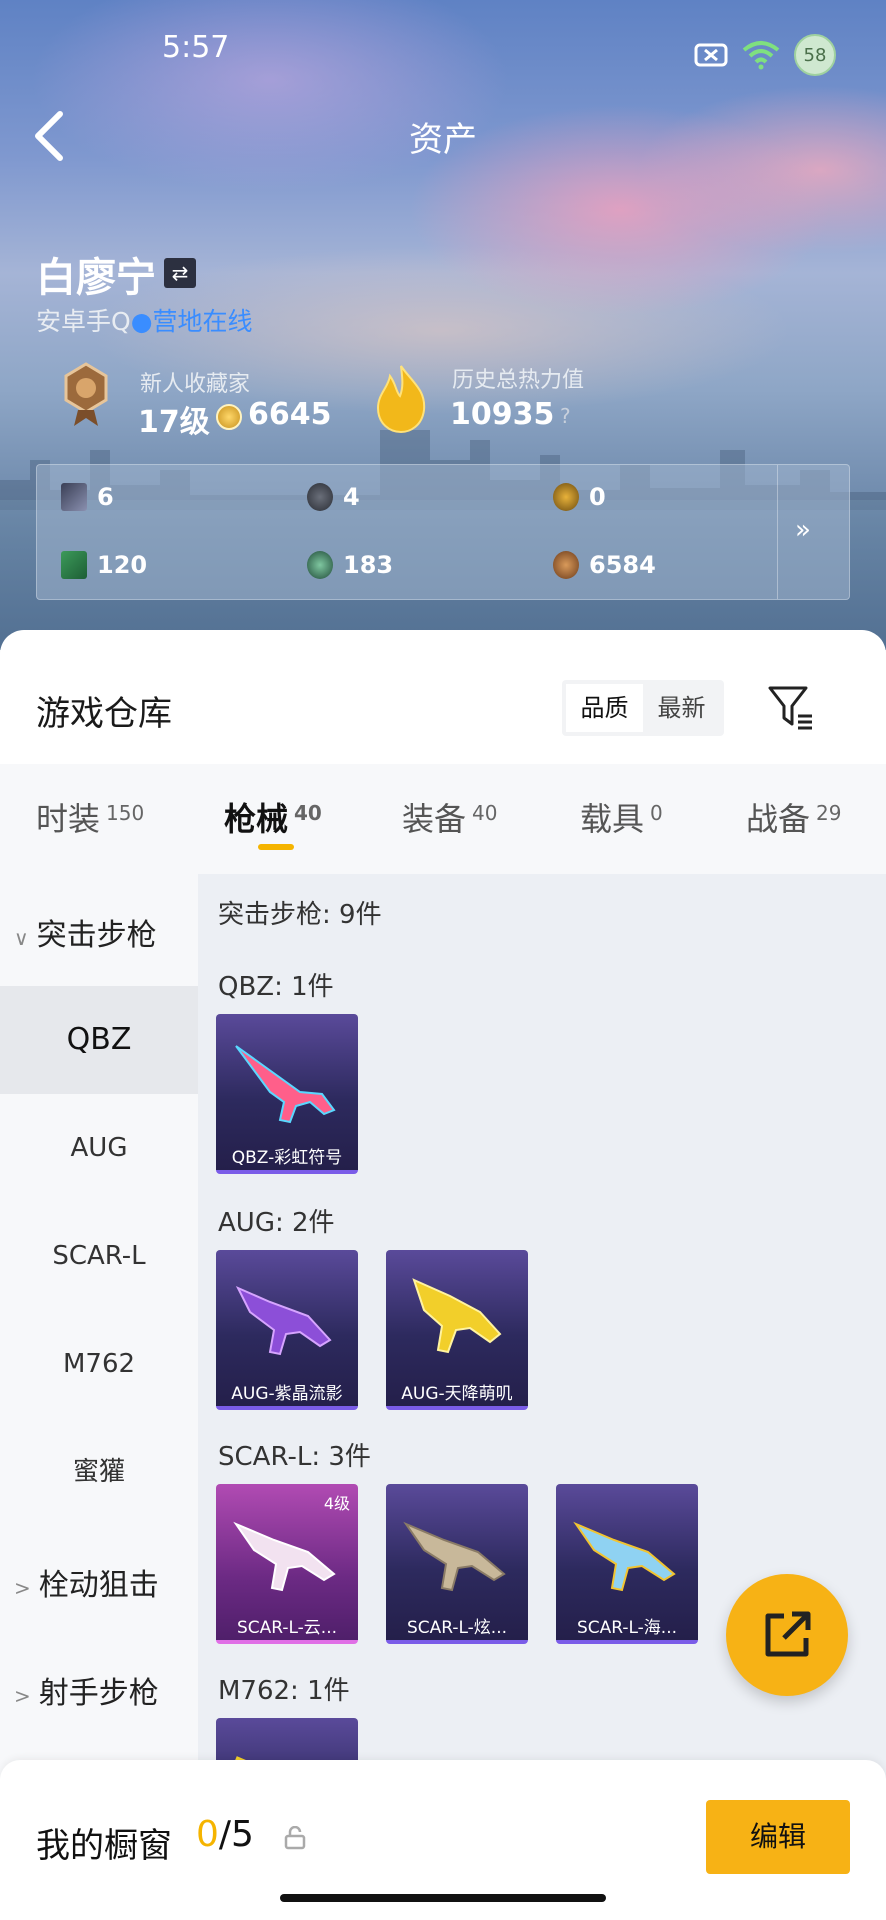  Describe the element at coordinates (287, 1158) in the screenshot. I see `weapon-name: QBZ-彩虹符号` at that location.